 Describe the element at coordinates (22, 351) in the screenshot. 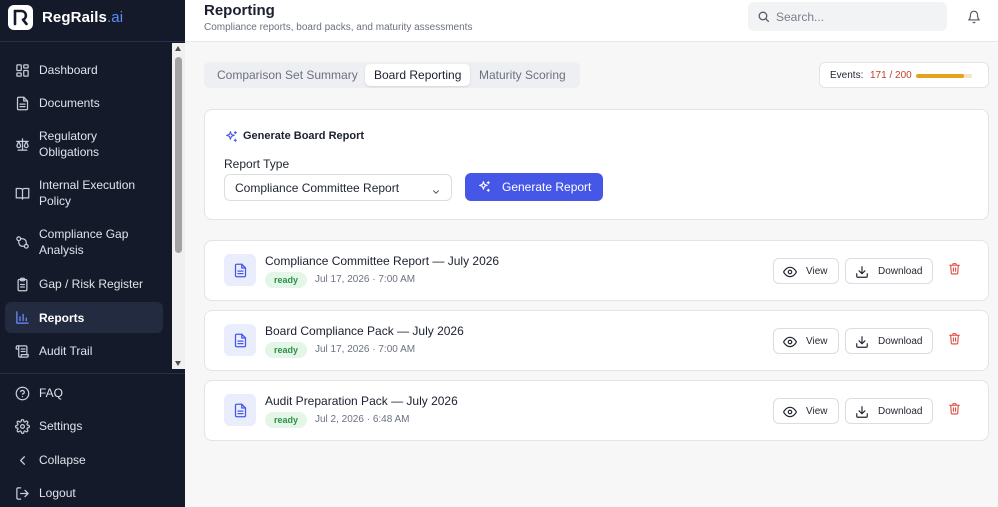

I see `scroll-icon` at that location.